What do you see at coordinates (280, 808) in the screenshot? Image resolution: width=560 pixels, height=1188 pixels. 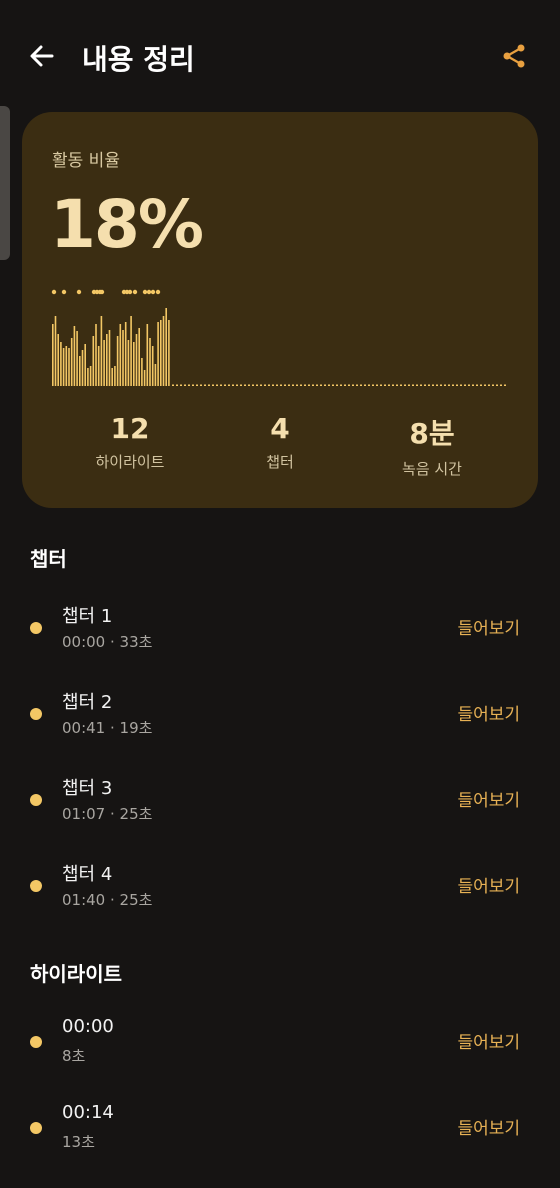 I see `chapter-row: 챕터 3 01:07 · 25초 들어보기` at bounding box center [280, 808].